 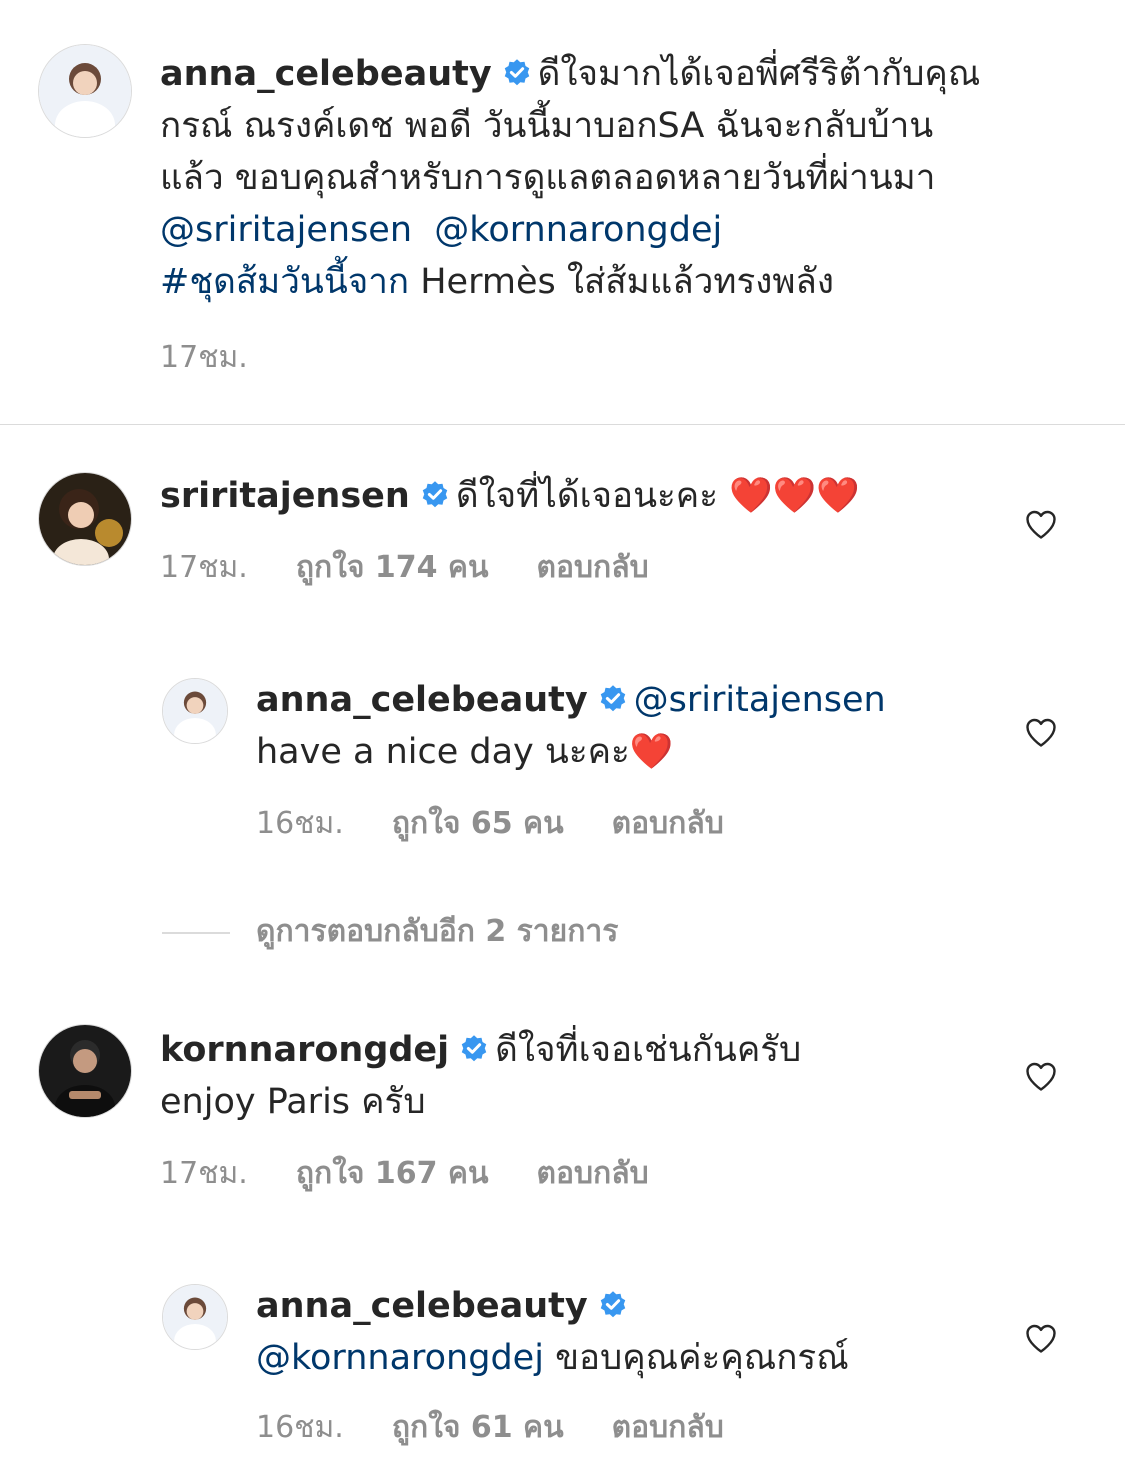 What do you see at coordinates (300, 1428) in the screenshot?
I see `reply-2-time: 16ชม.` at bounding box center [300, 1428].